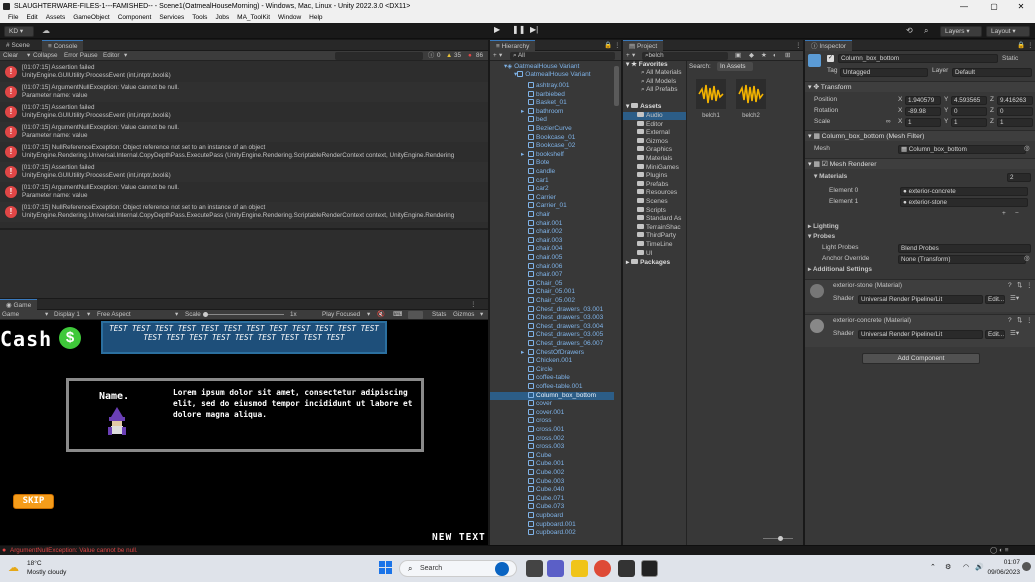 The image size is (1035, 582). What do you see at coordinates (650, 116) in the screenshot?
I see `asset-folder: Audio` at bounding box center [650, 116].